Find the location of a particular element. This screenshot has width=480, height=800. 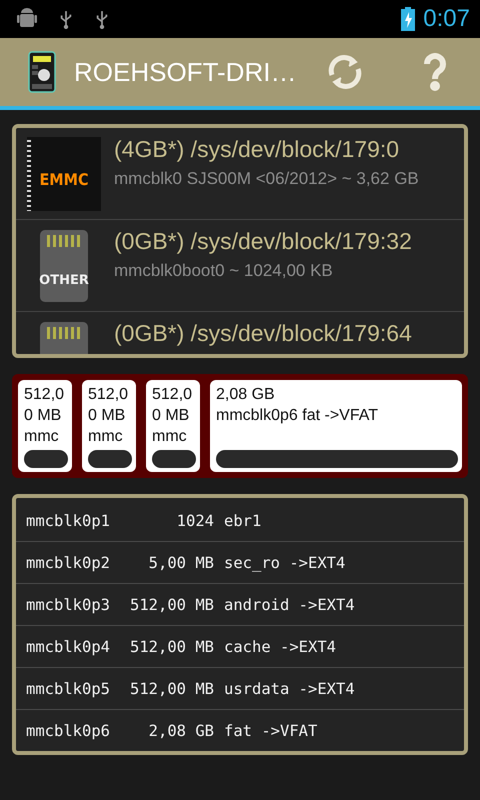

emmc-chip-icon: EMMC is located at coordinates (64, 174).